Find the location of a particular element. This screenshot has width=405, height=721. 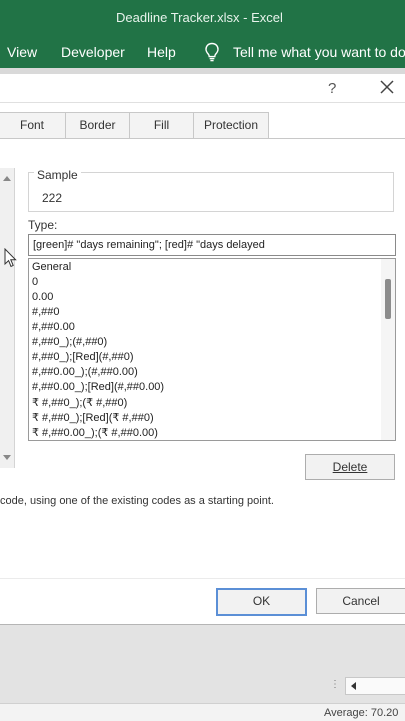

format-code-item: #,##0_);(#,##0) is located at coordinates (69, 342).